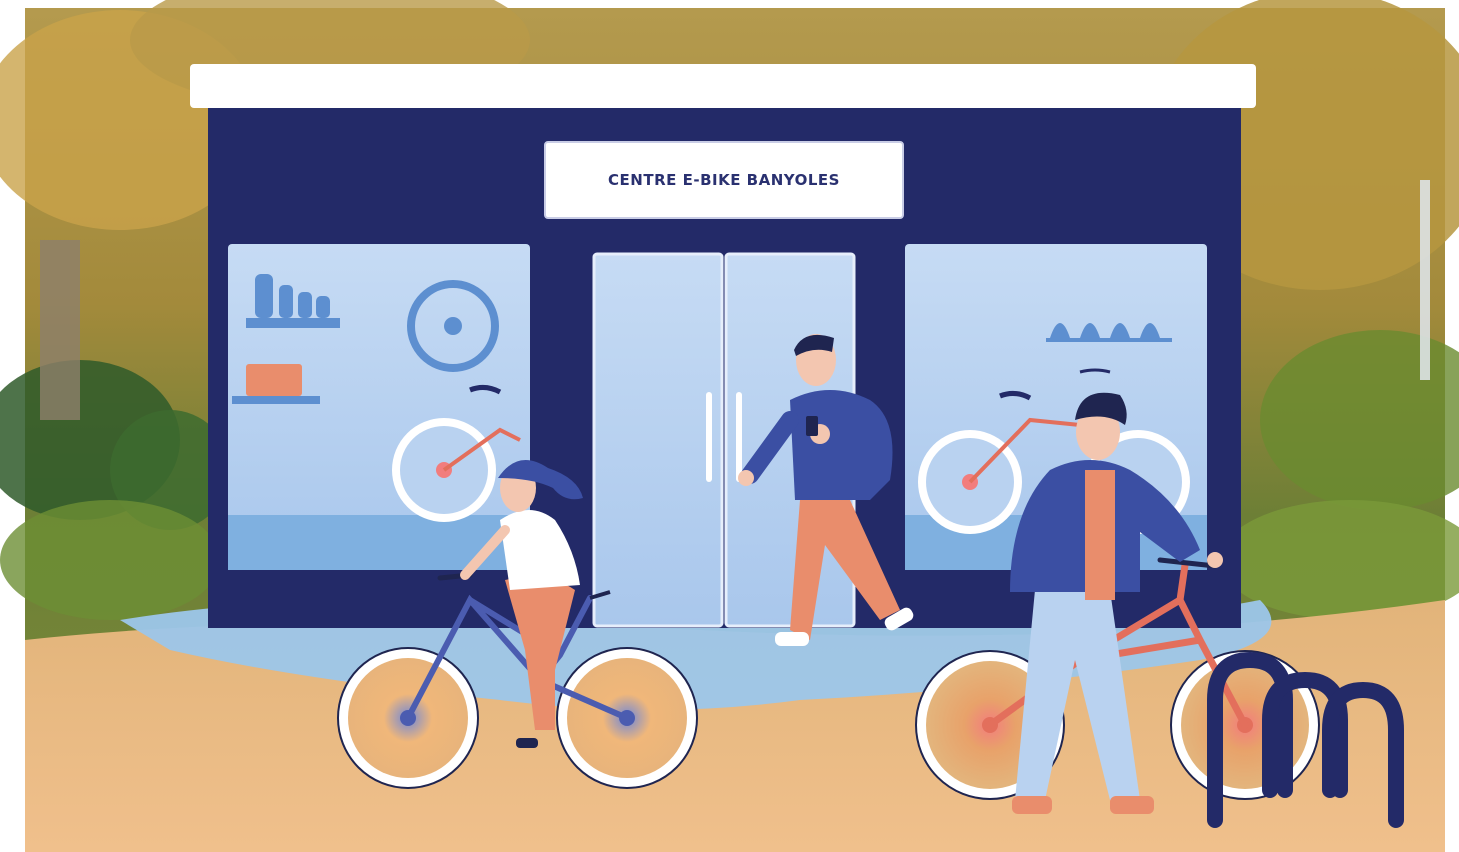  Describe the element at coordinates (723, 86) in the screenshot. I see `roof-canopy` at that location.